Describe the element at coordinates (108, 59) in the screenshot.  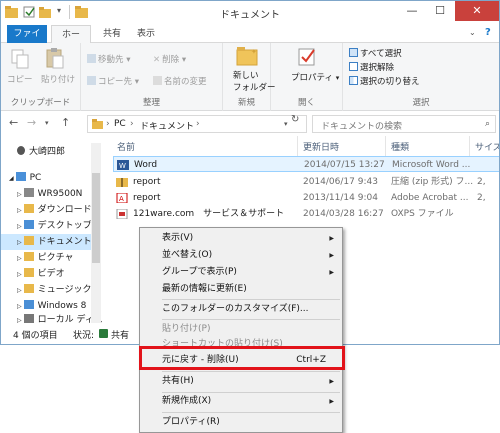
I see `move-to-button: 移動先 ▾` at that location.